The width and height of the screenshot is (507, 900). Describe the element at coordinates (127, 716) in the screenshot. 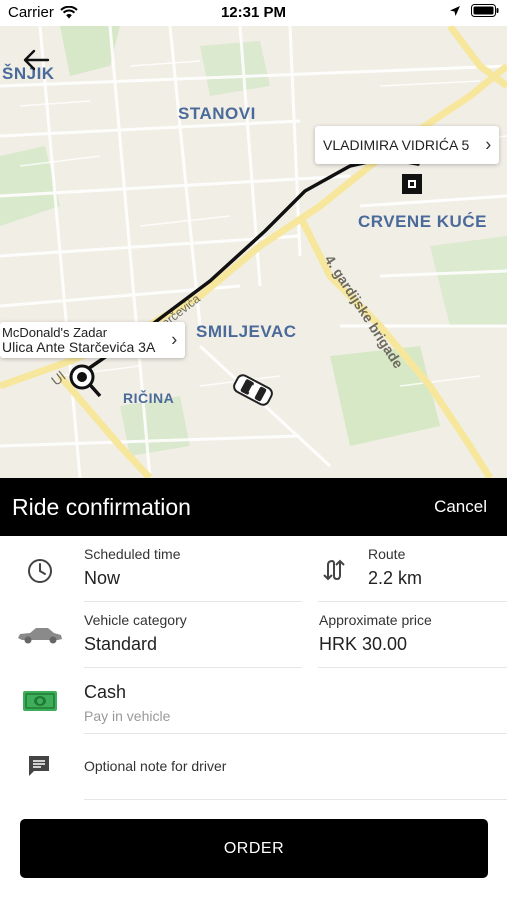

I see `payment-sublabel: Pay in vehicle` at that location.